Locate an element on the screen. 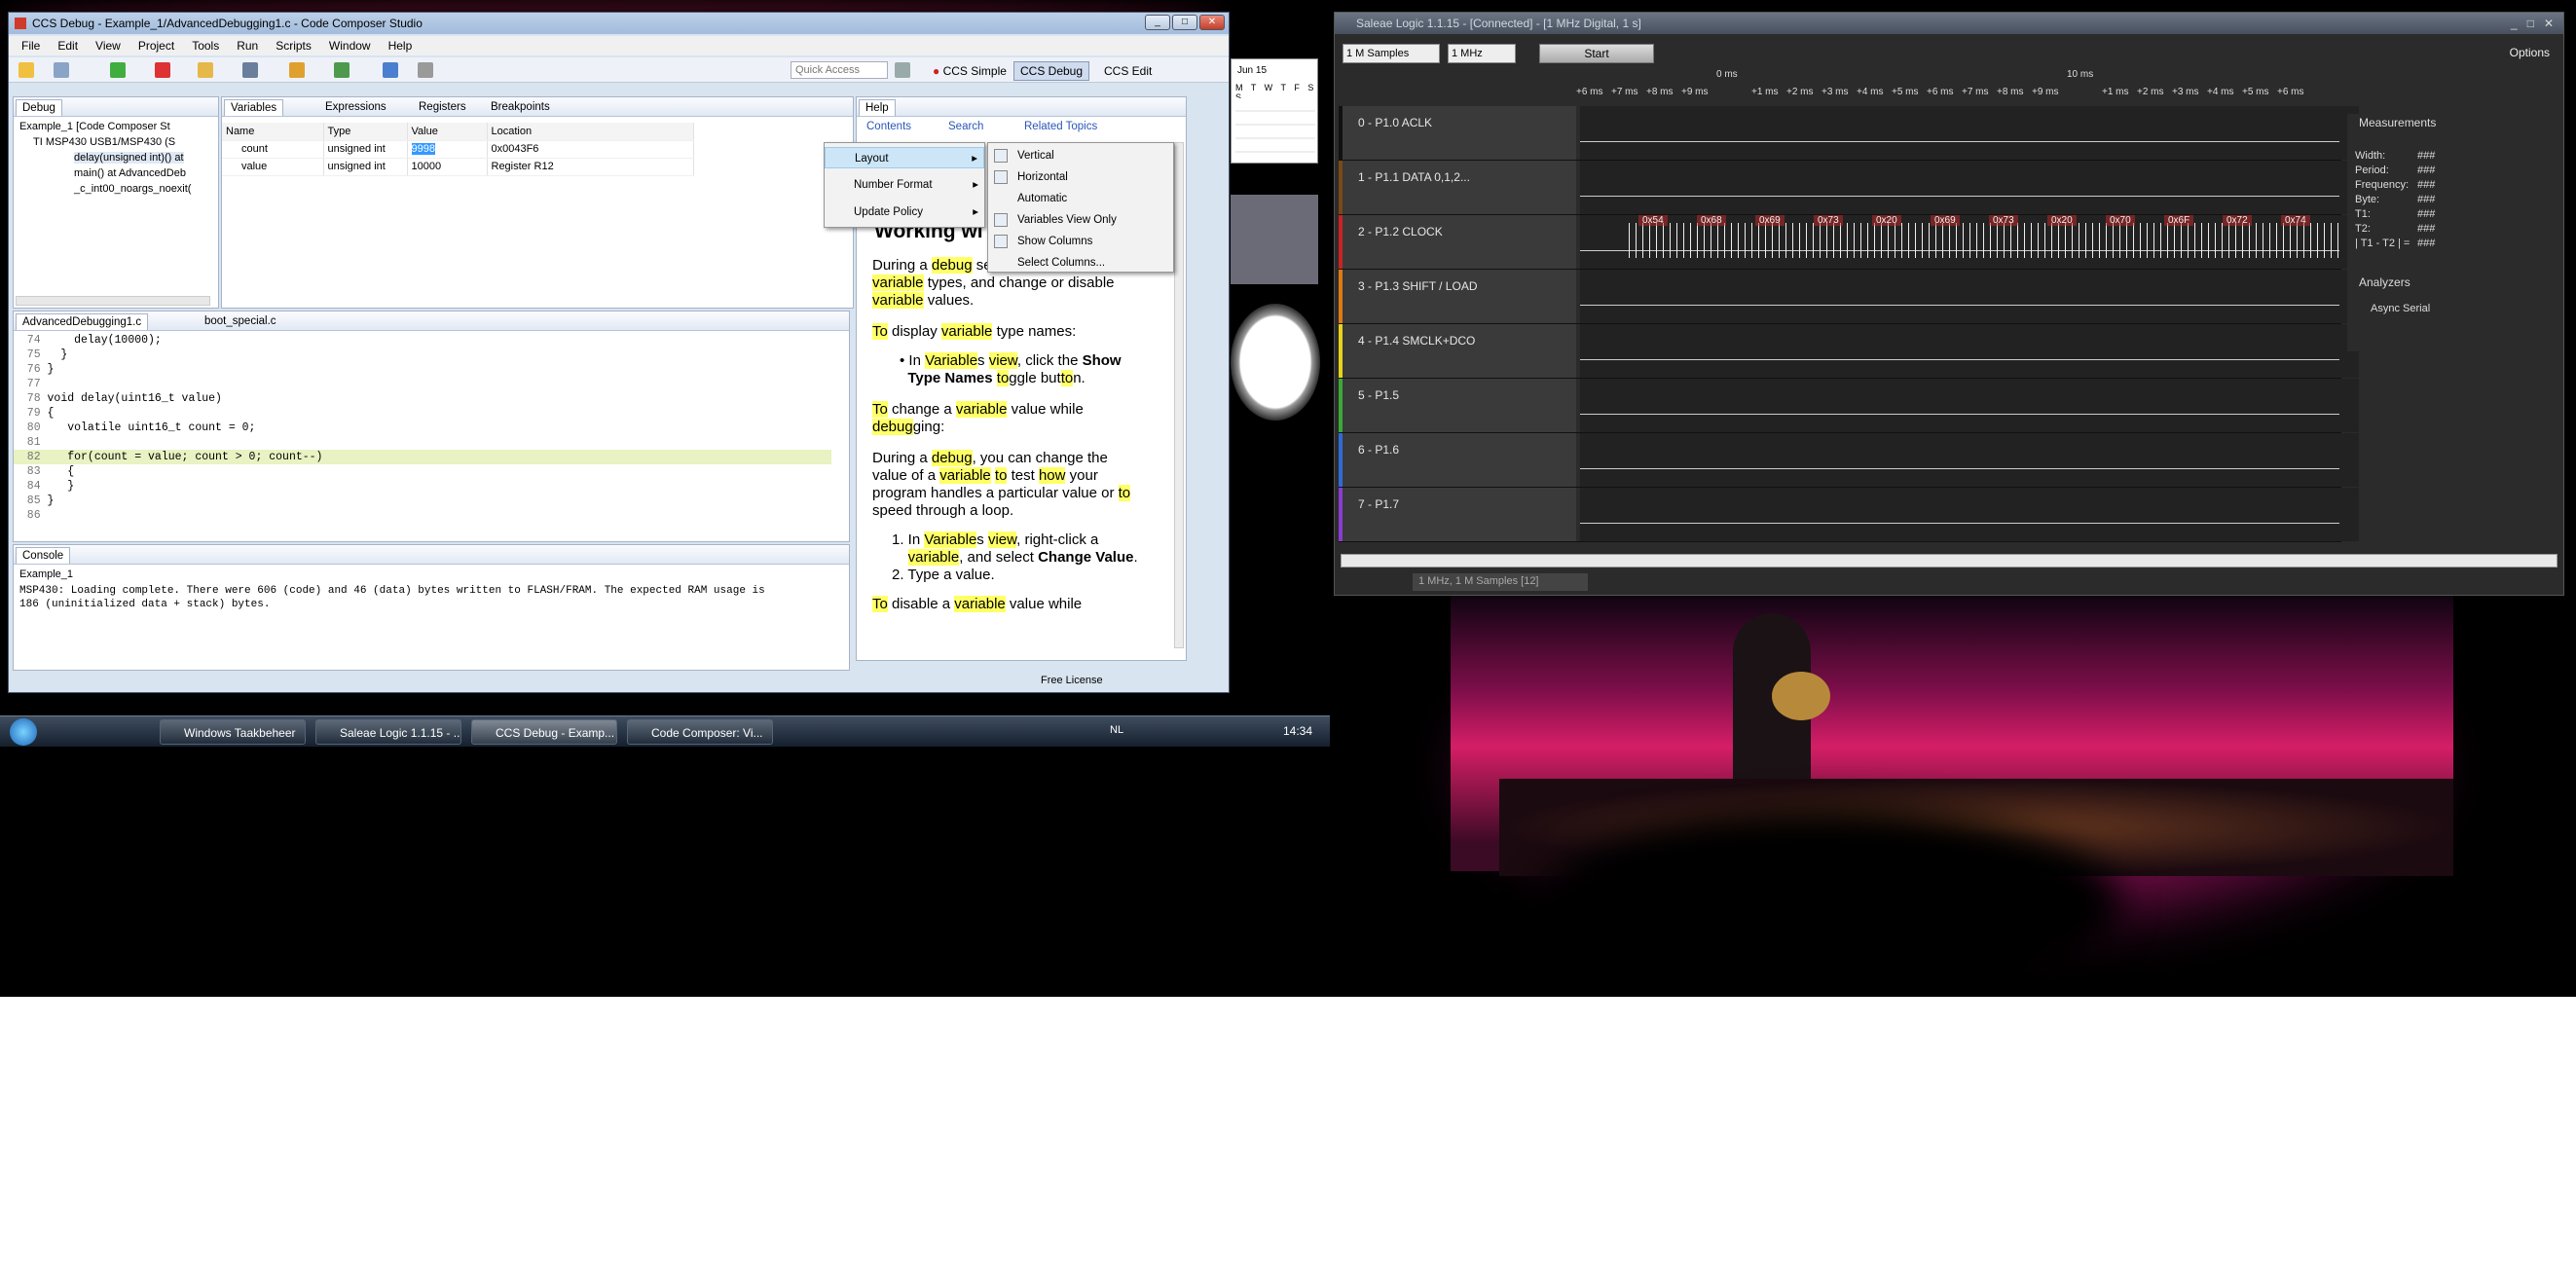 The width and height of the screenshot is (2576, 1282). debug-icon is located at coordinates (250, 70).